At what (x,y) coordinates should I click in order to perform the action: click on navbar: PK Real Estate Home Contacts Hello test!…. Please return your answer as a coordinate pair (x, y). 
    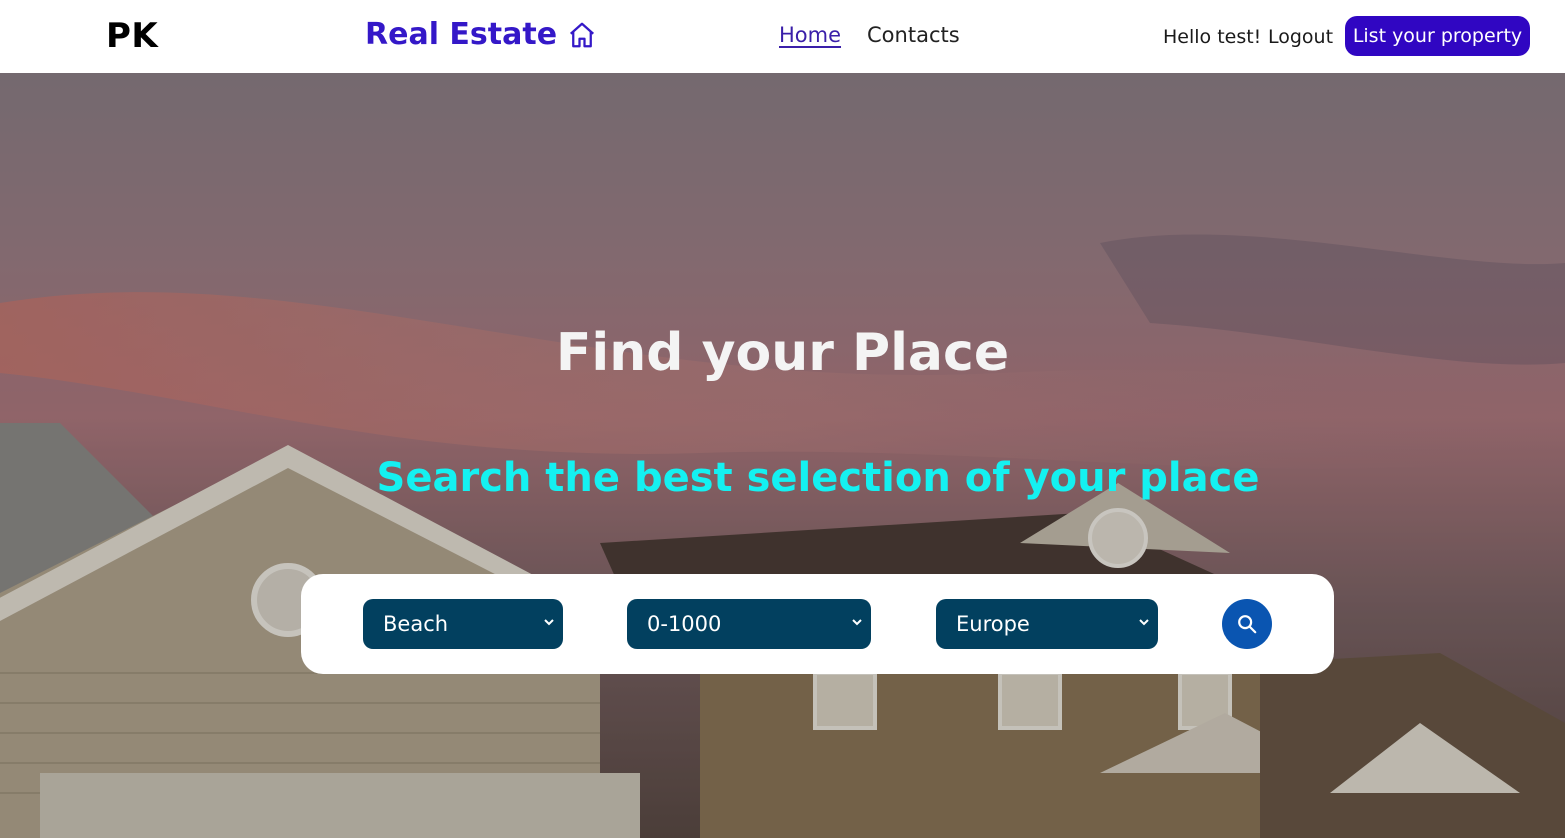
    Looking at the image, I should click on (782, 36).